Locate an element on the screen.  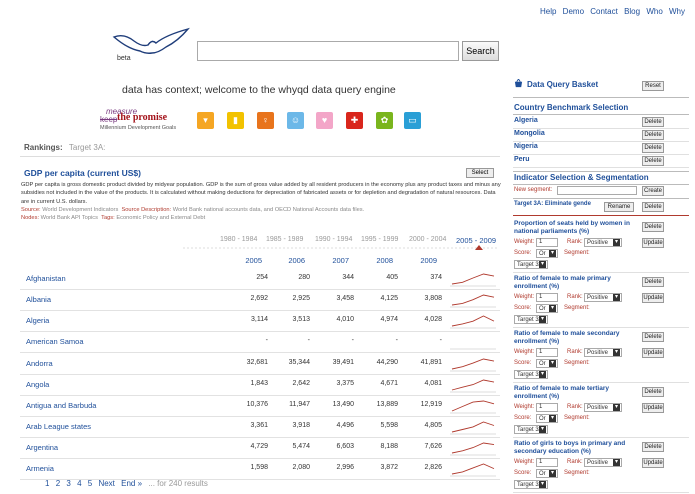
rename-segment-button: Rename is located at coordinates (619, 207).